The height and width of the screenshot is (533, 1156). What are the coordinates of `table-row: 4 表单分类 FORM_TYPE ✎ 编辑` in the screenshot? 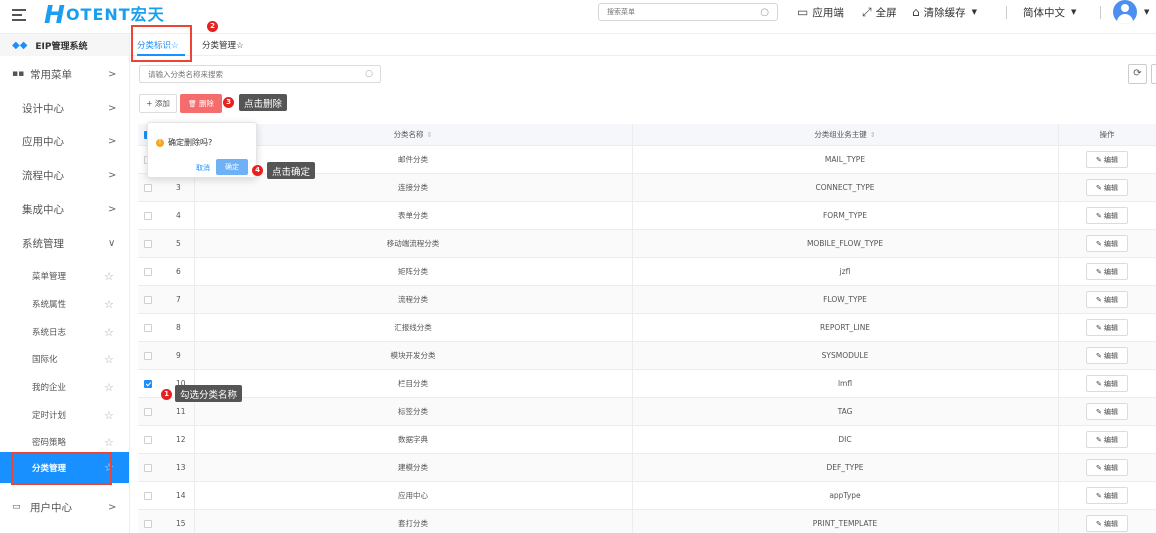 It's located at (647, 216).